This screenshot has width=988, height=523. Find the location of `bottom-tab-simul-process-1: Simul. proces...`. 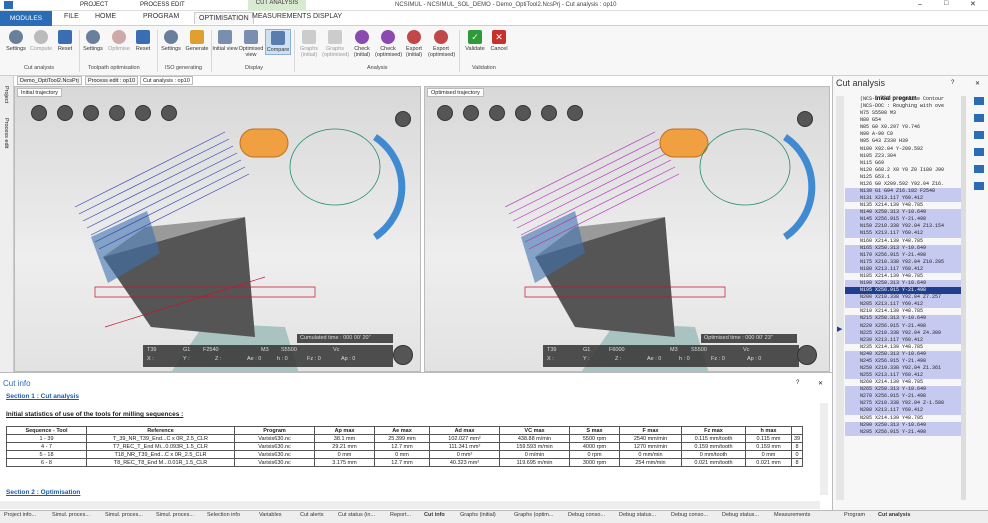

bottom-tab-simul-process-1: Simul. proces... is located at coordinates (71, 515).